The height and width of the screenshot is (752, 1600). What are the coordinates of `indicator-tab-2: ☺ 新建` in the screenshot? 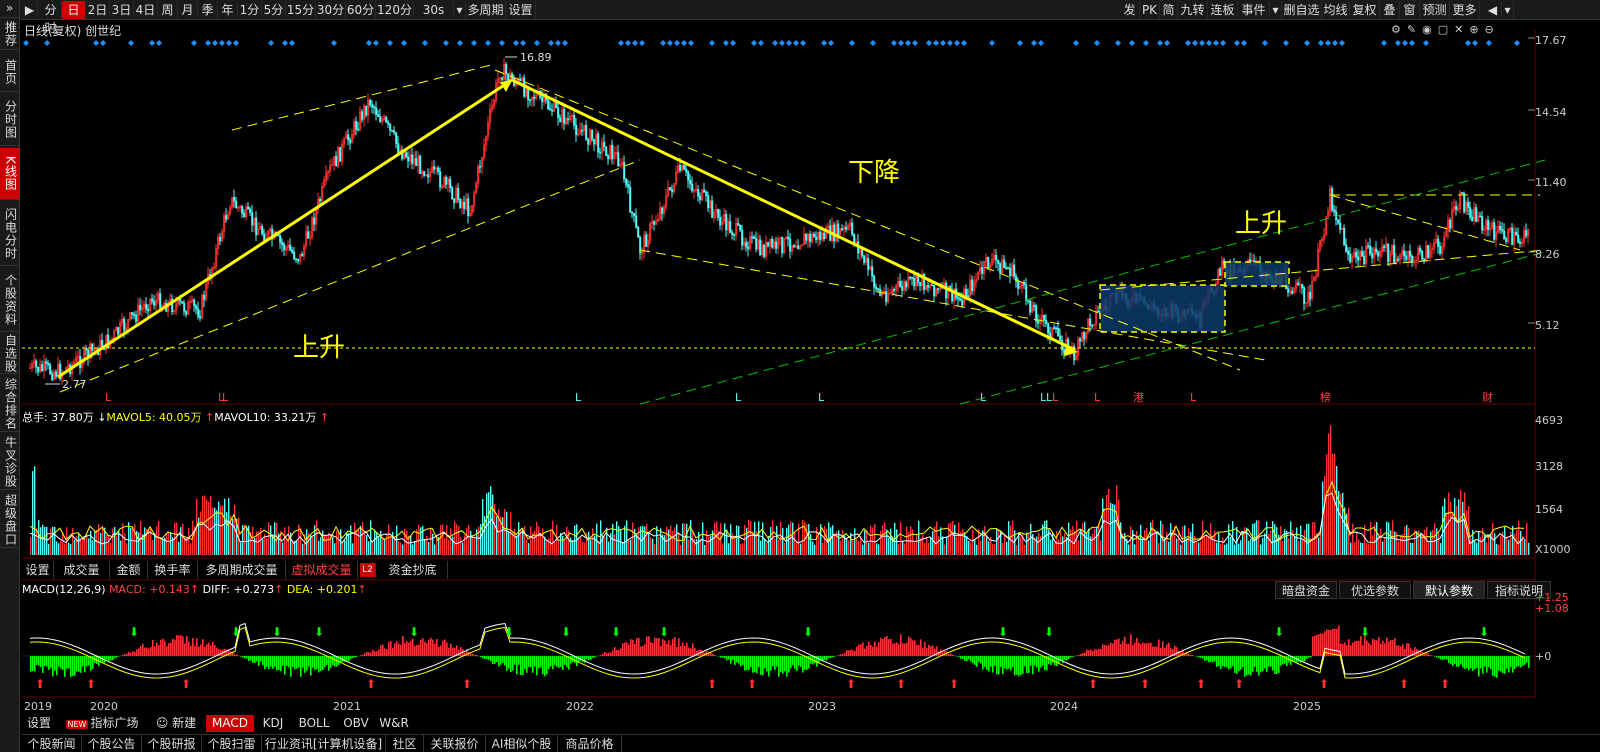 It's located at (176, 723).